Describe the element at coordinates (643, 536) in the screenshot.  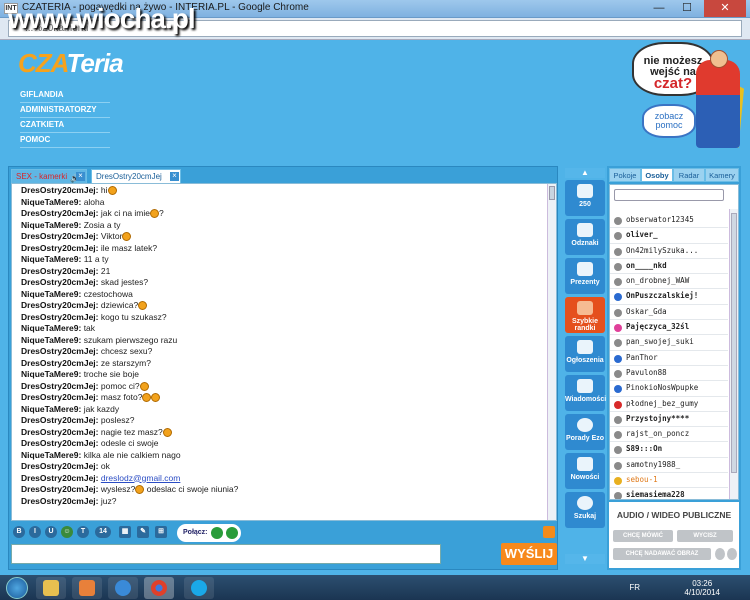
I see `want-to-speak-button: CHCĘ MÓWIĆ` at that location.